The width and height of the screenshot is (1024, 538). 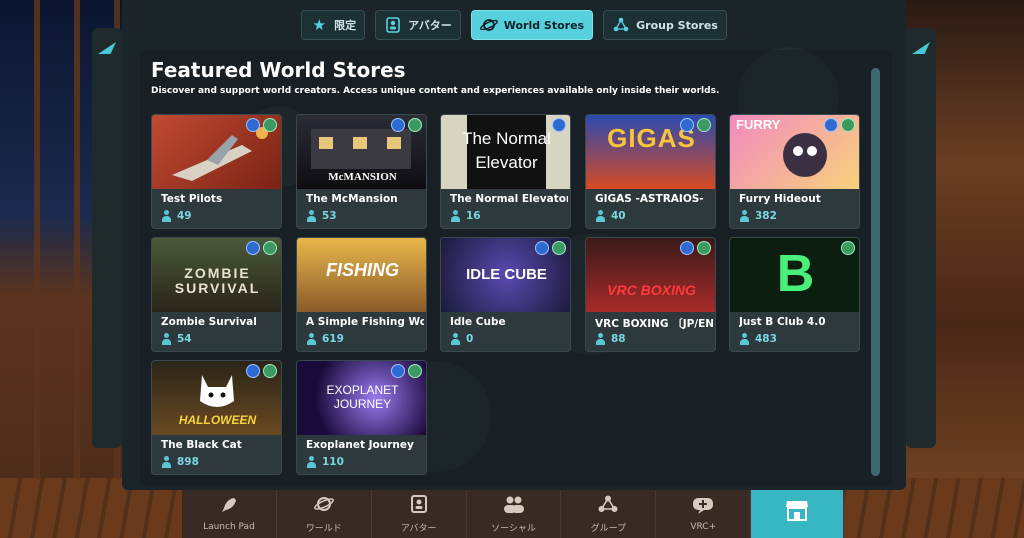 I want to click on player-count: 483, so click(x=758, y=339).